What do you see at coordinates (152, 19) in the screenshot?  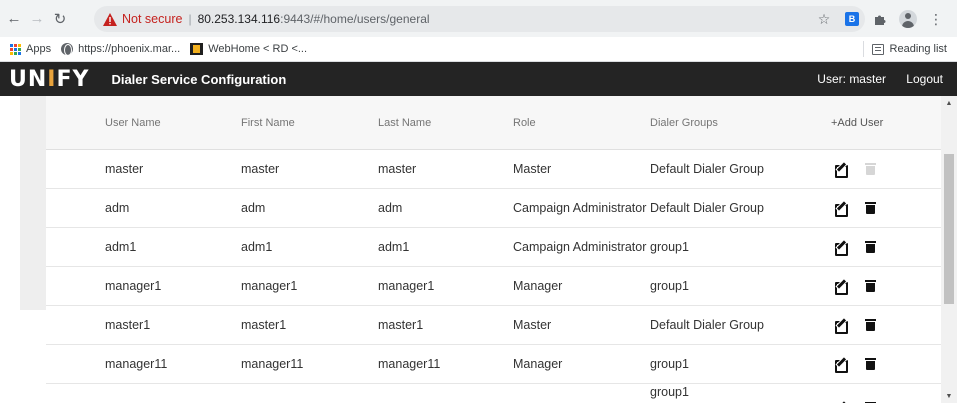 I see `not-secure-label: Not secure` at bounding box center [152, 19].